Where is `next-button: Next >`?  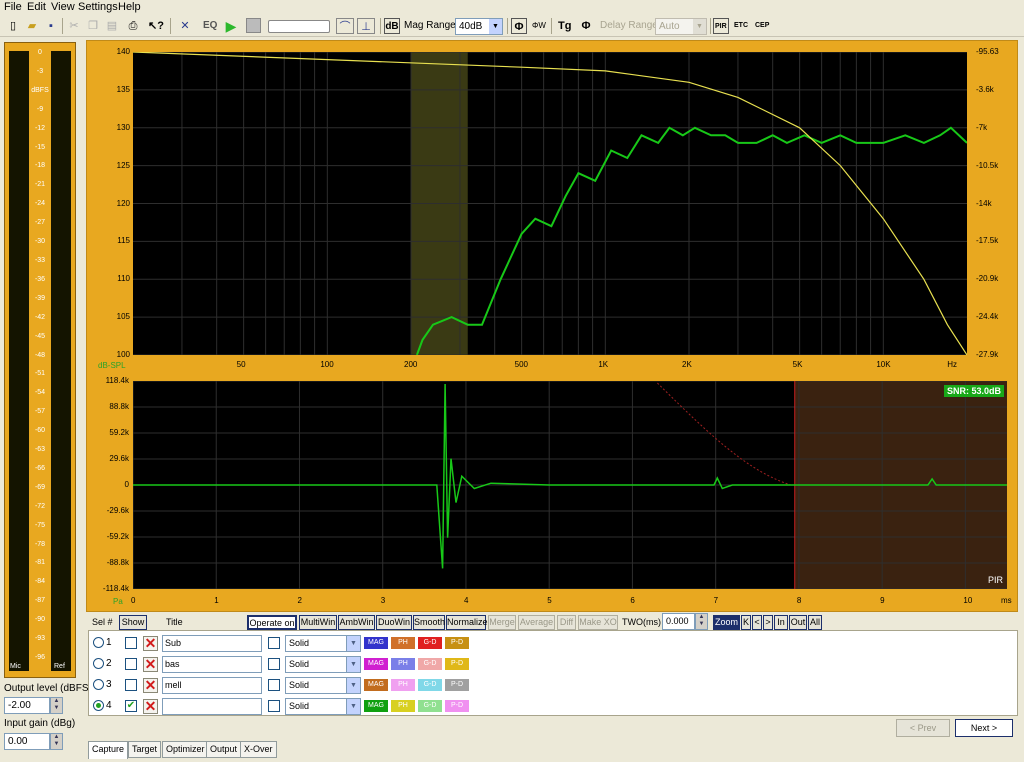 next-button: Next > is located at coordinates (984, 728).